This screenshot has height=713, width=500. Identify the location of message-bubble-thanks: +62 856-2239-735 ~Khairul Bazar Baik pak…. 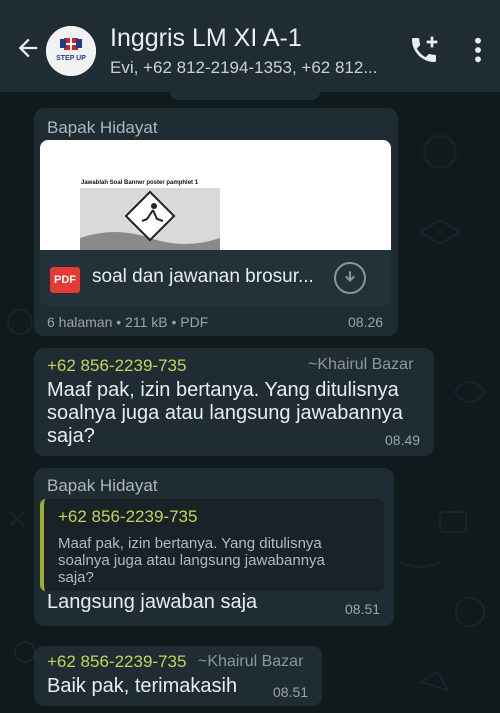
(178, 676).